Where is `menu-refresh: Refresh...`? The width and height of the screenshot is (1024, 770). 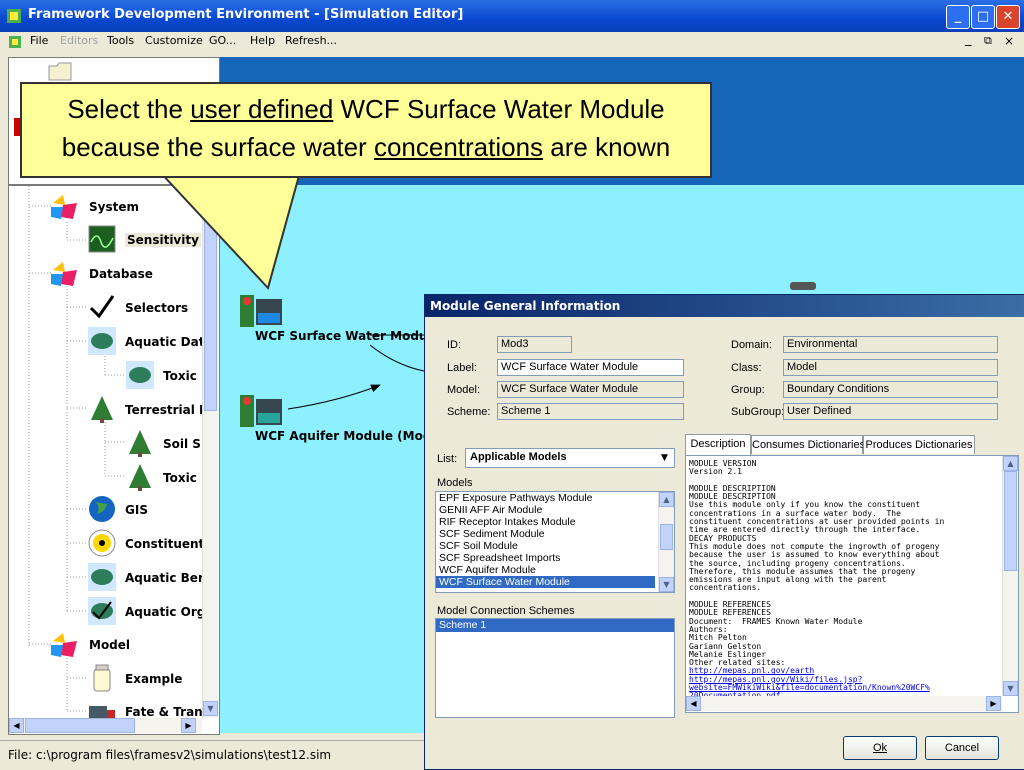 menu-refresh: Refresh... is located at coordinates (311, 40).